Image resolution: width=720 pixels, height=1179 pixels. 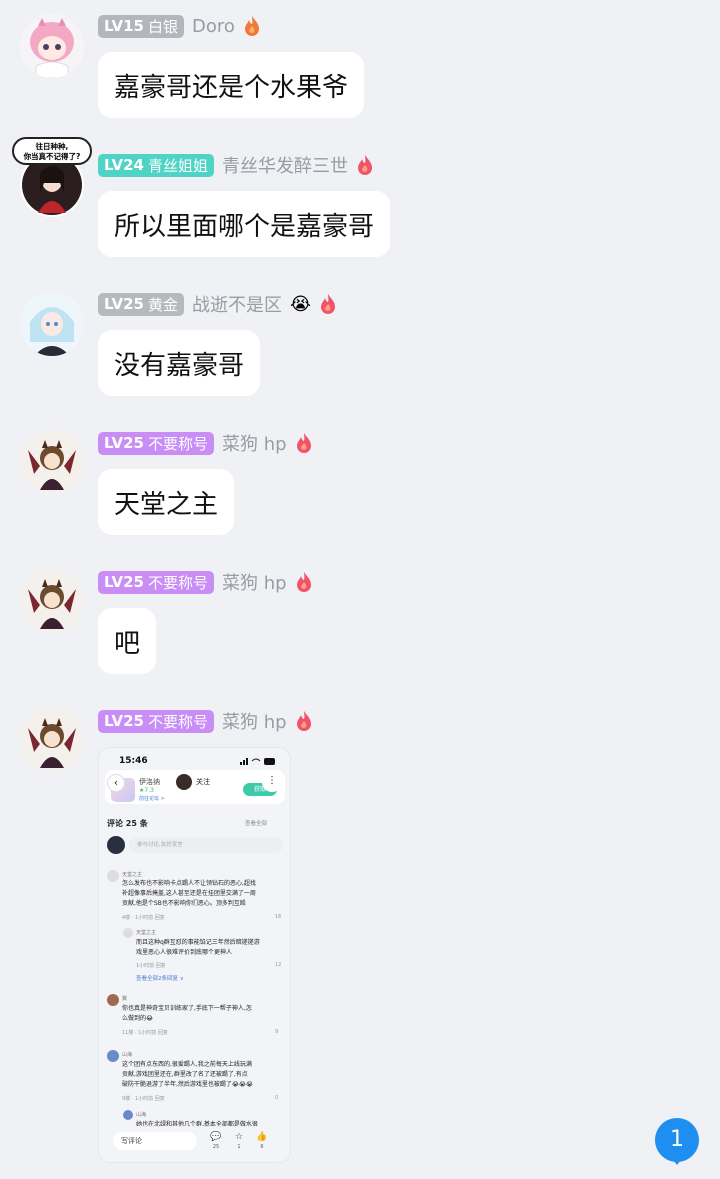 I want to click on comment-text: 补超像事后掩盖,这人甚至还是在挂团里交满了一周, so click(x=189, y=893).